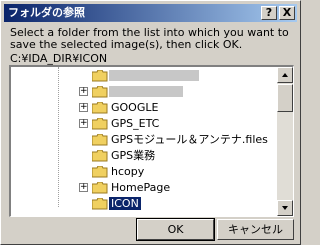  I want to click on cancel-button: キャンセル, so click(255, 229).